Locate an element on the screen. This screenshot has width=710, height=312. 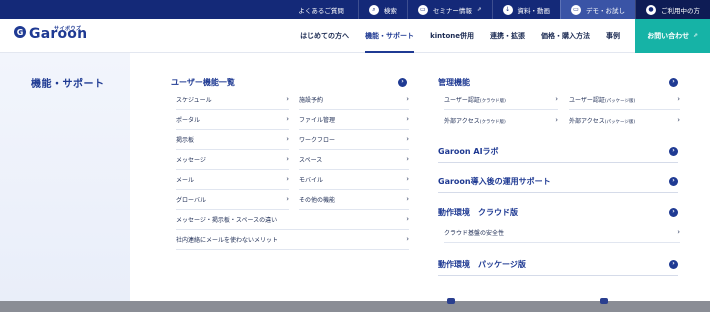
link-label: メッセージ is located at coordinates (191, 160).